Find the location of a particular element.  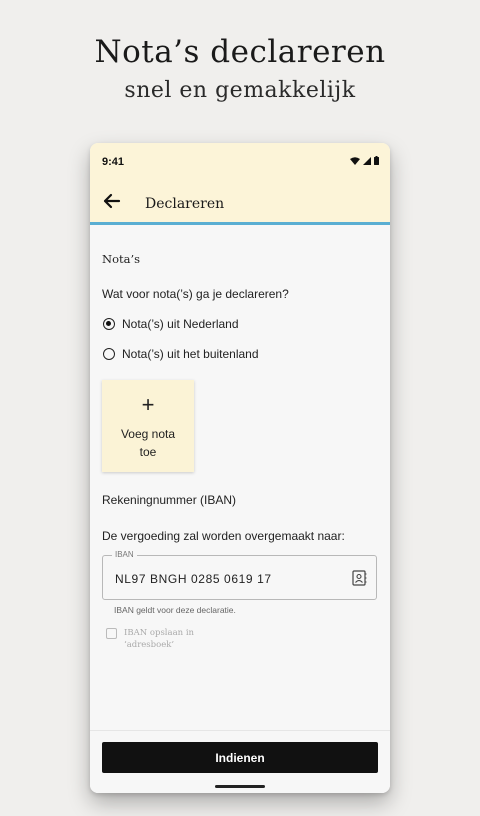

iban-helper-text: IBAN geldt voor deze declaratie. is located at coordinates (175, 610).